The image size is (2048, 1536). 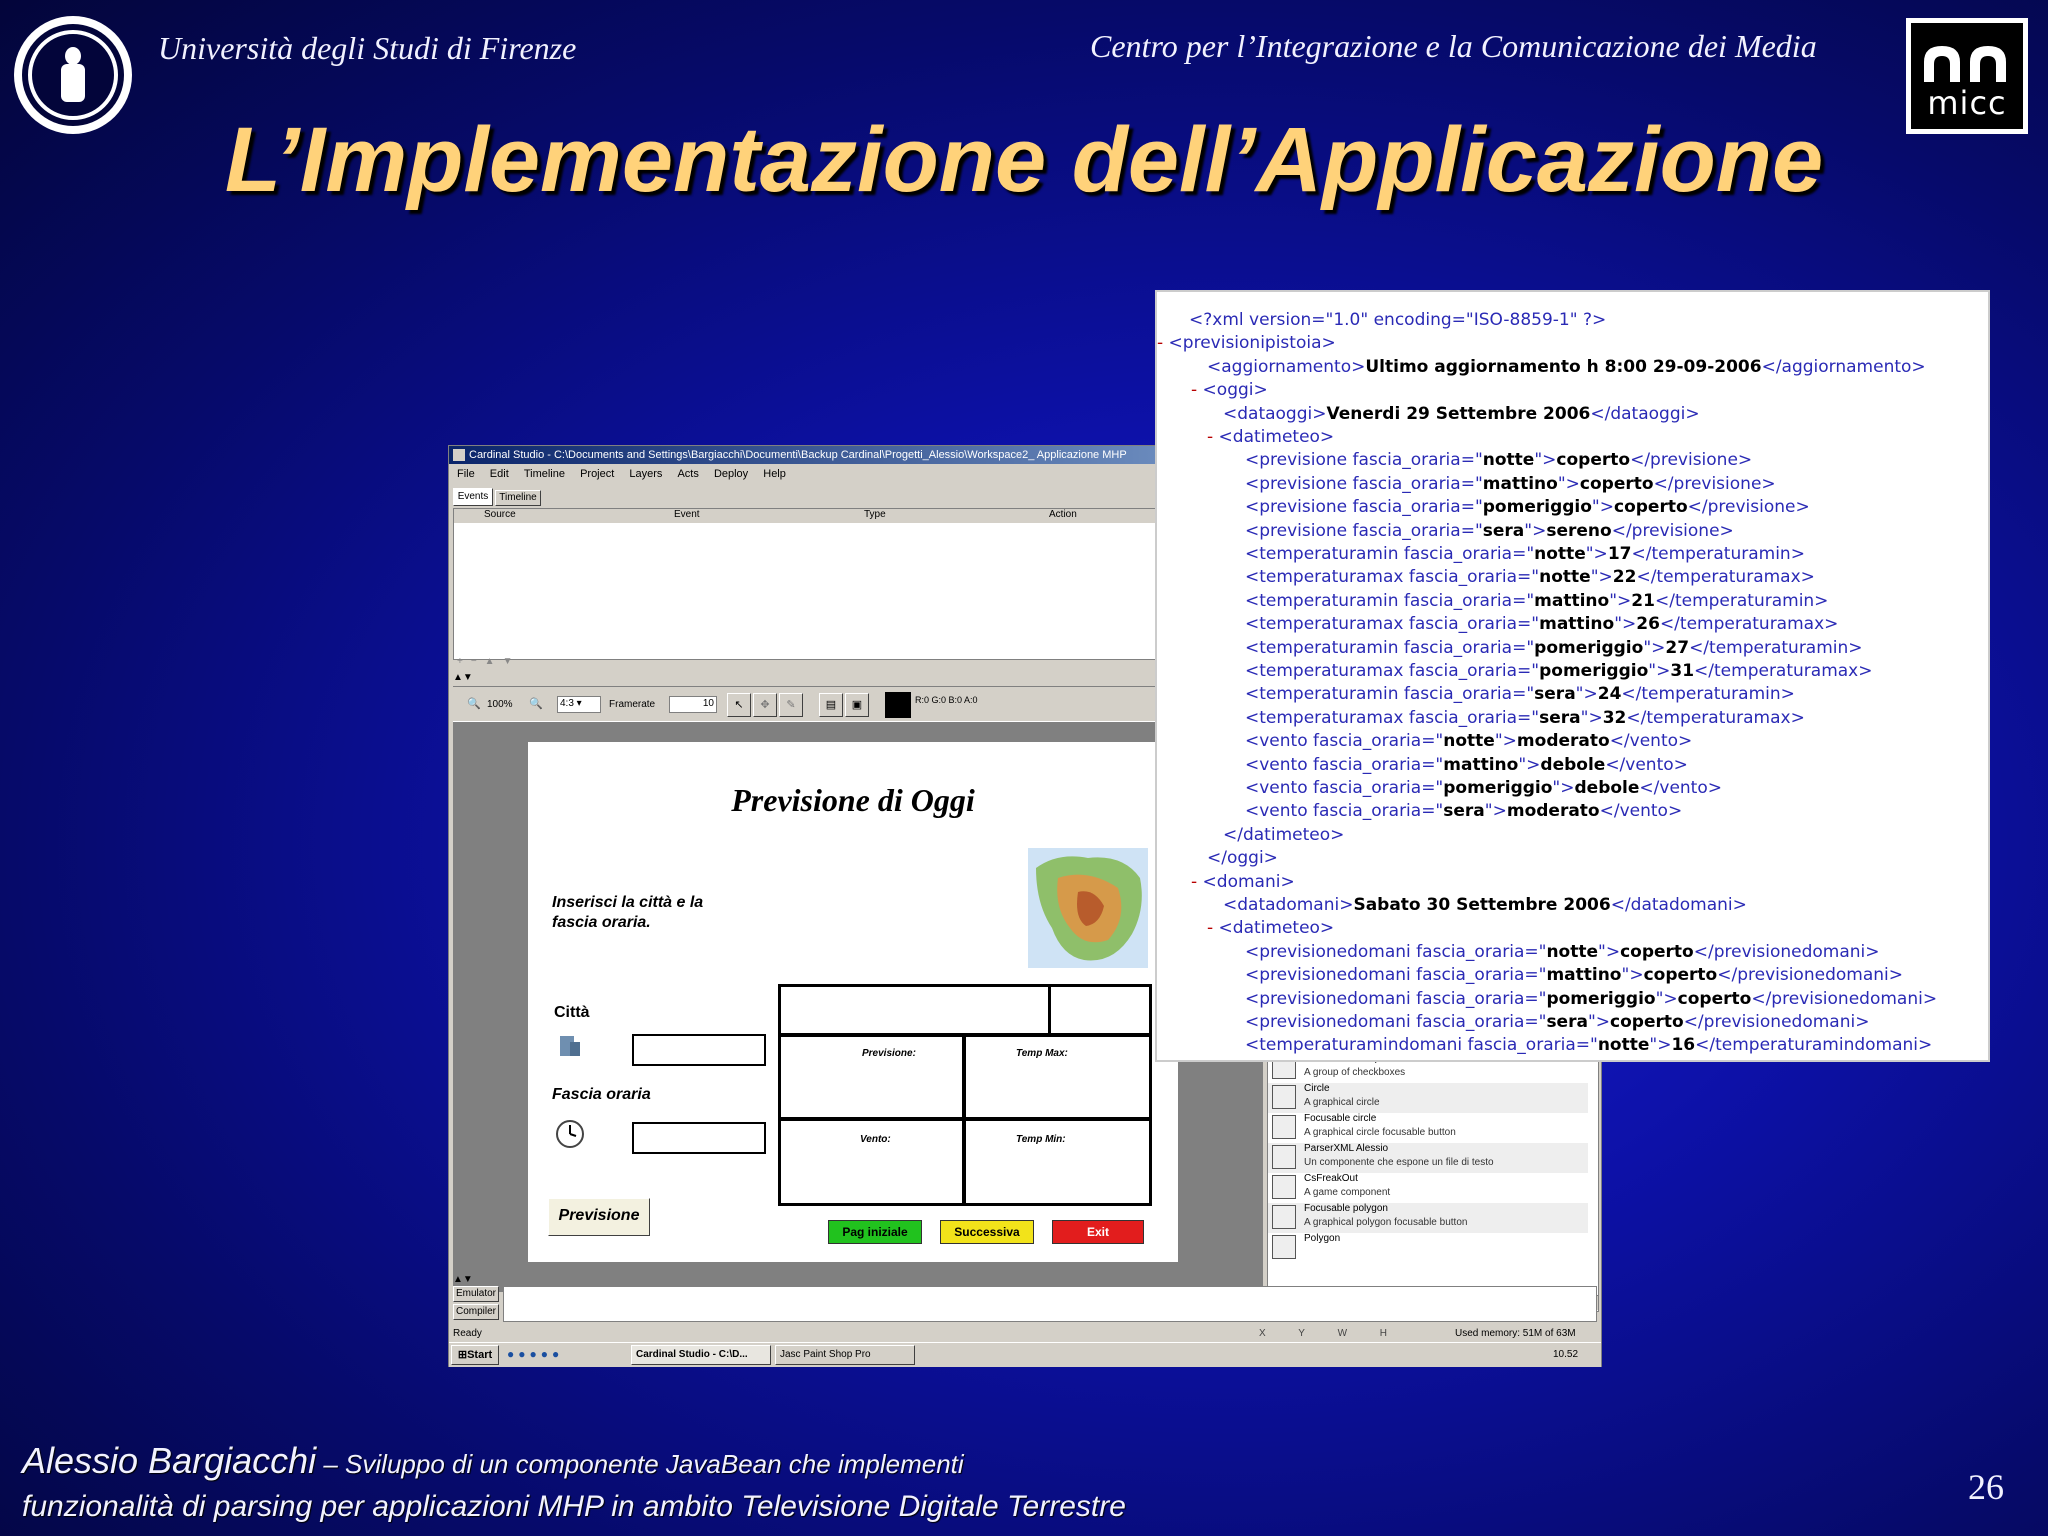 What do you see at coordinates (500, 514) in the screenshot?
I see `col-source: Source` at bounding box center [500, 514].